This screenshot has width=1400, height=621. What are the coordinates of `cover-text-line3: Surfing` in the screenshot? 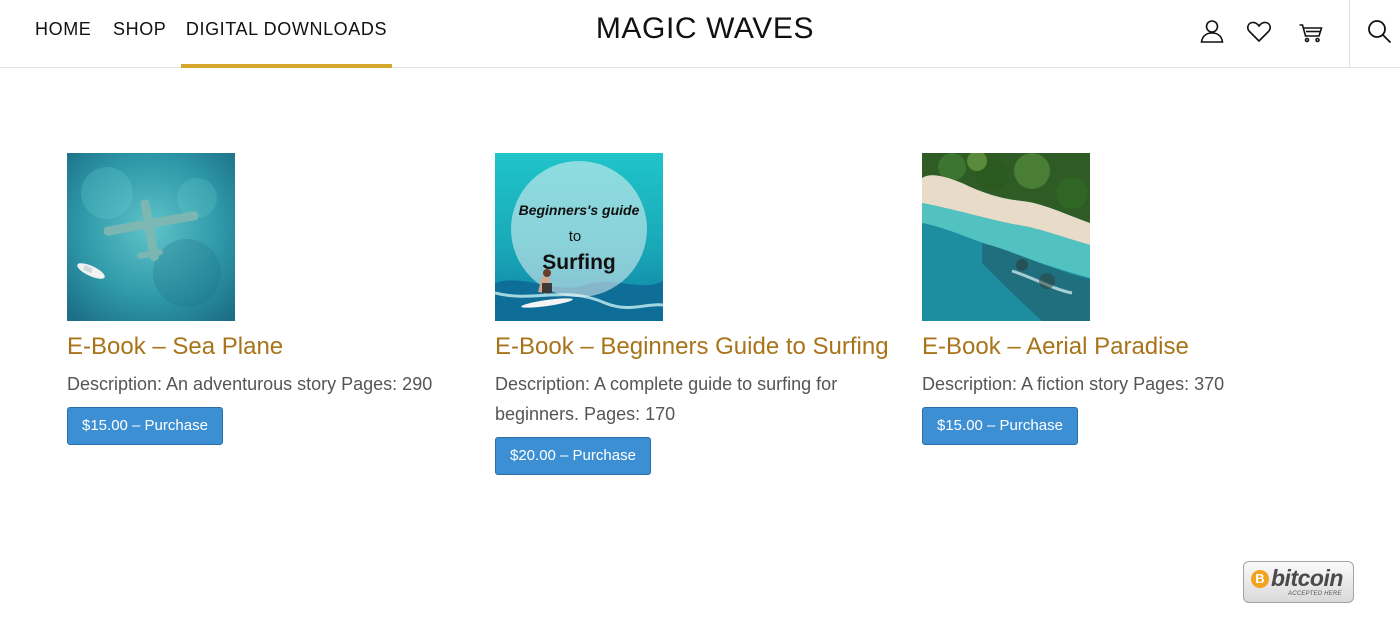 It's located at (579, 262).